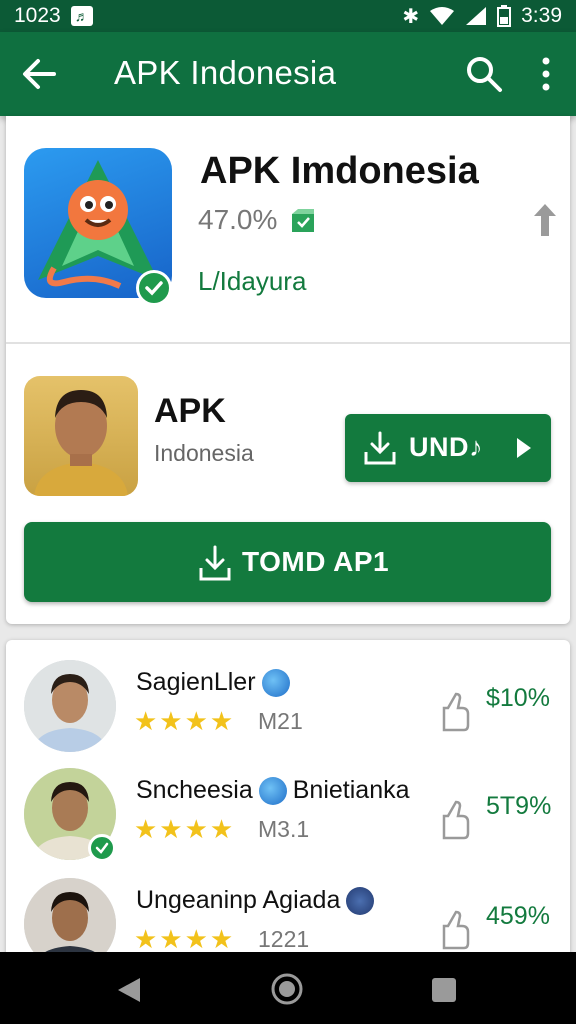 This screenshot has height=1024, width=576. I want to click on nav-home-icon, so click(287, 989).